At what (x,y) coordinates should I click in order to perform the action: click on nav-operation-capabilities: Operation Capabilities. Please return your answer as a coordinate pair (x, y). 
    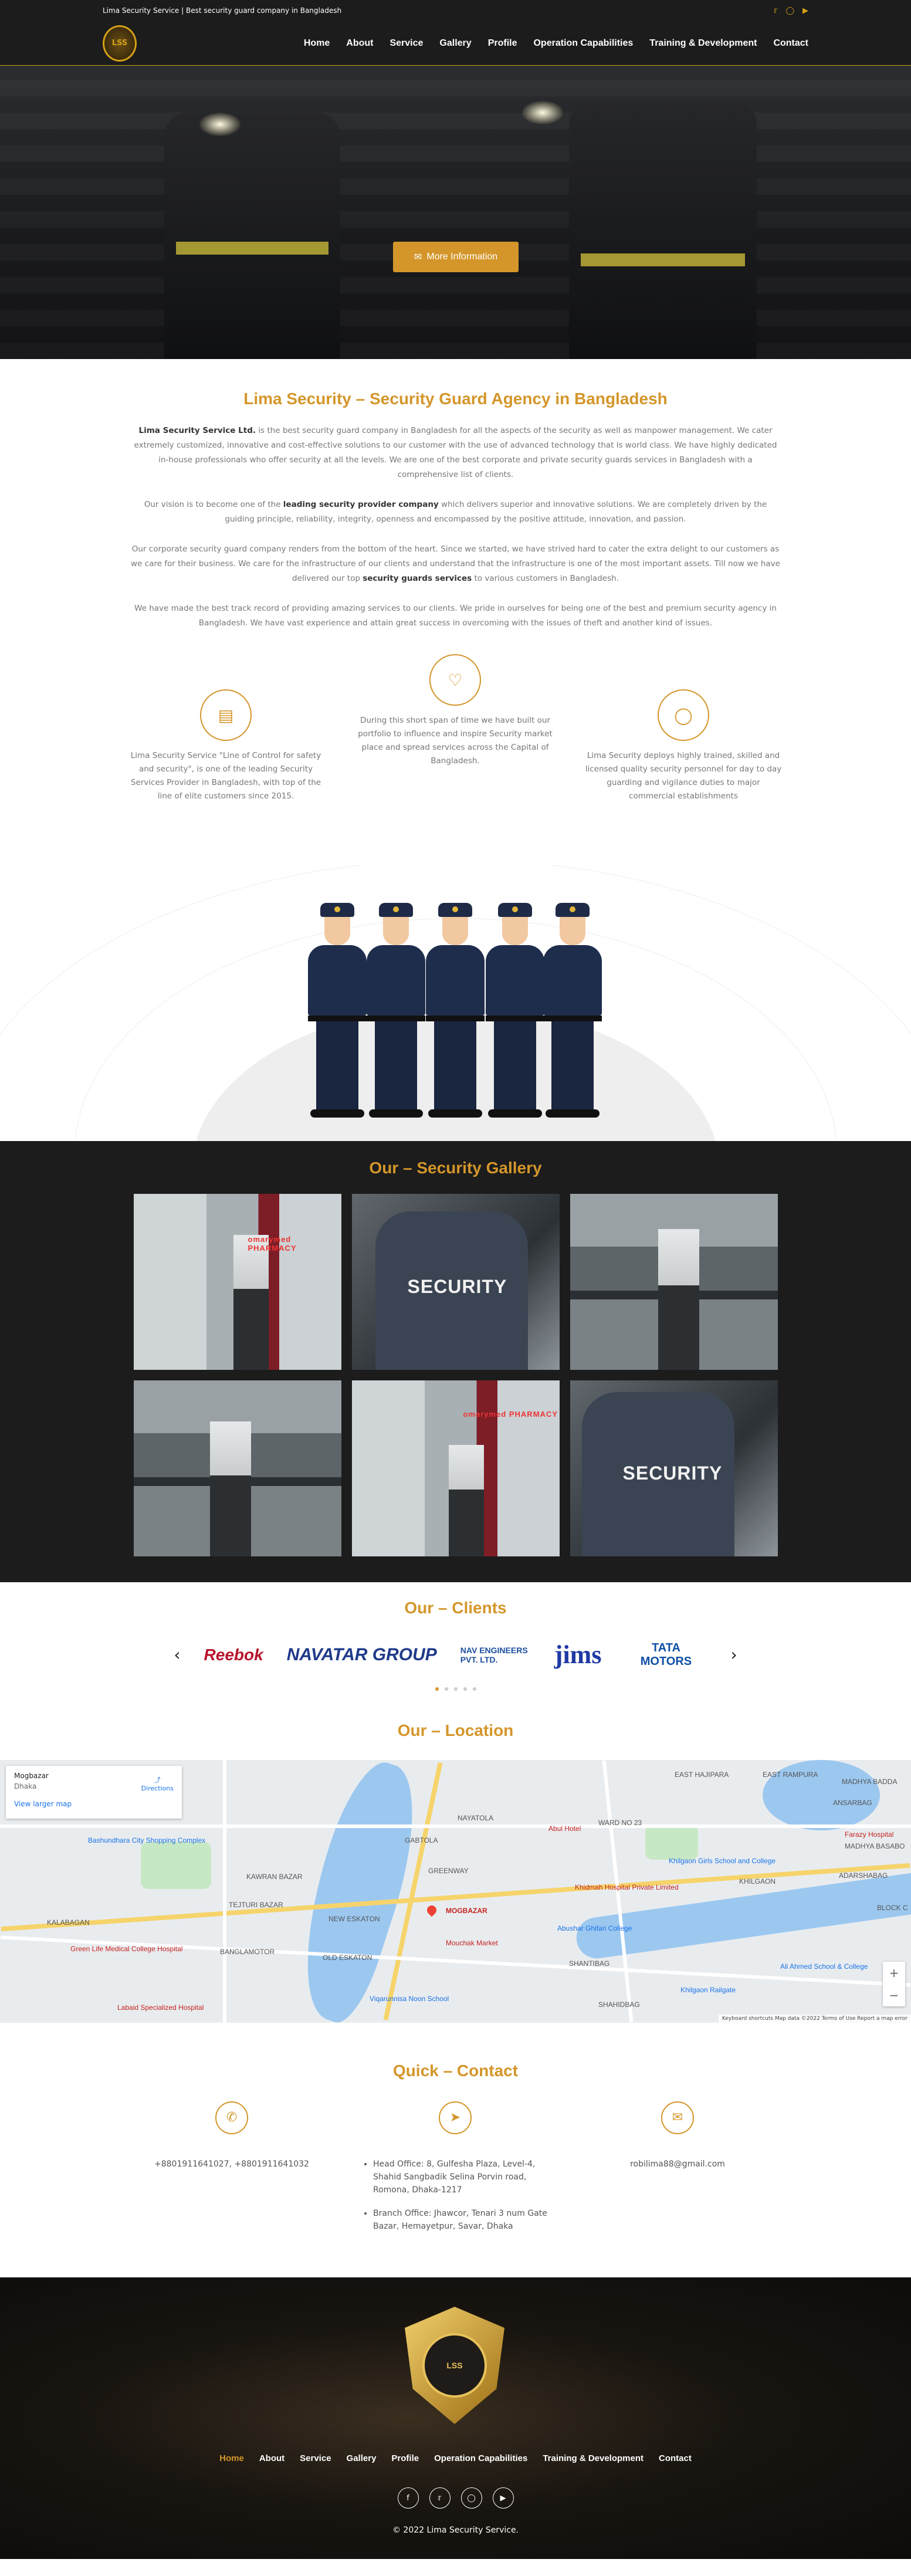
    Looking at the image, I should click on (583, 43).